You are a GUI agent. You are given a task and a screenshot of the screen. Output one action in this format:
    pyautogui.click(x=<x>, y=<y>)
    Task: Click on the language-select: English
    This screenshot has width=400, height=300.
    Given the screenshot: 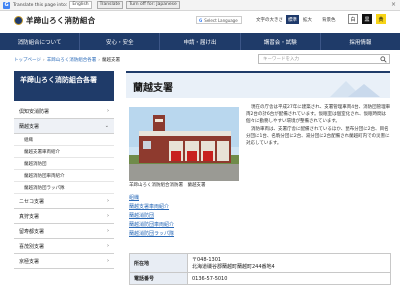 What is the action you would take?
    pyautogui.click(x=80, y=5)
    